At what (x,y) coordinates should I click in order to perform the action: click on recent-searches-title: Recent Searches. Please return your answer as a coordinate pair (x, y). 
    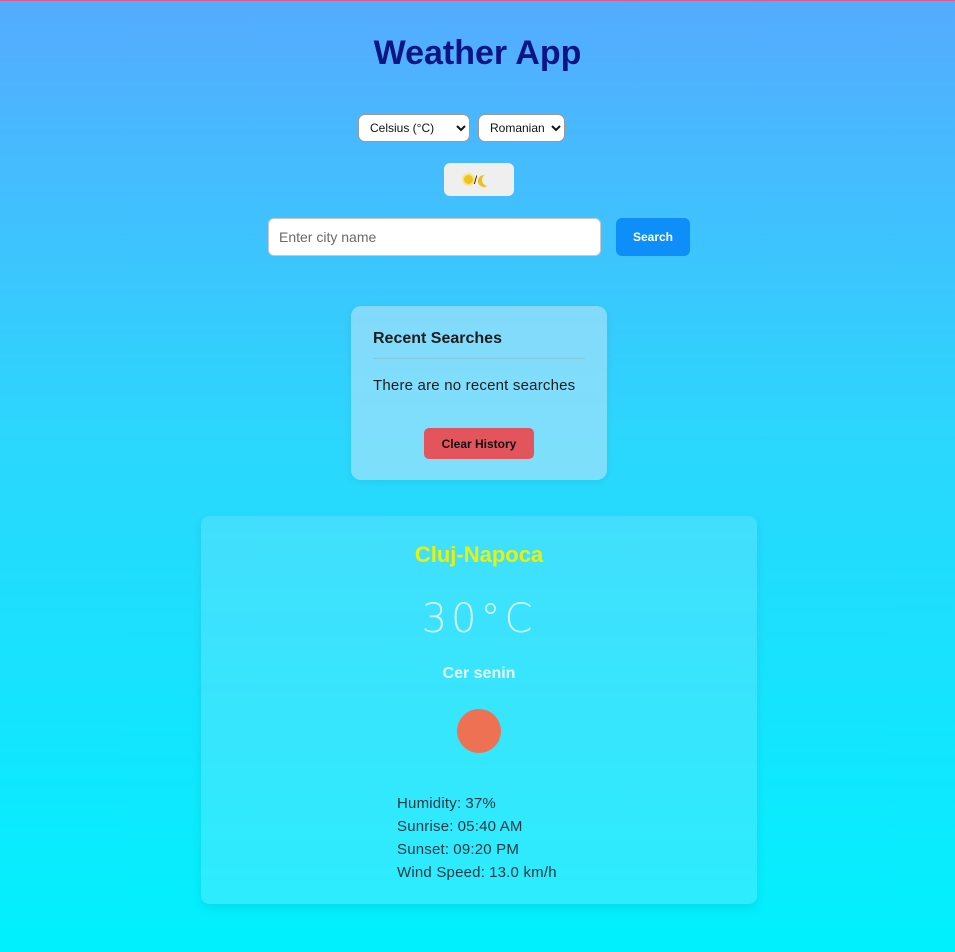
    Looking at the image, I should click on (479, 344).